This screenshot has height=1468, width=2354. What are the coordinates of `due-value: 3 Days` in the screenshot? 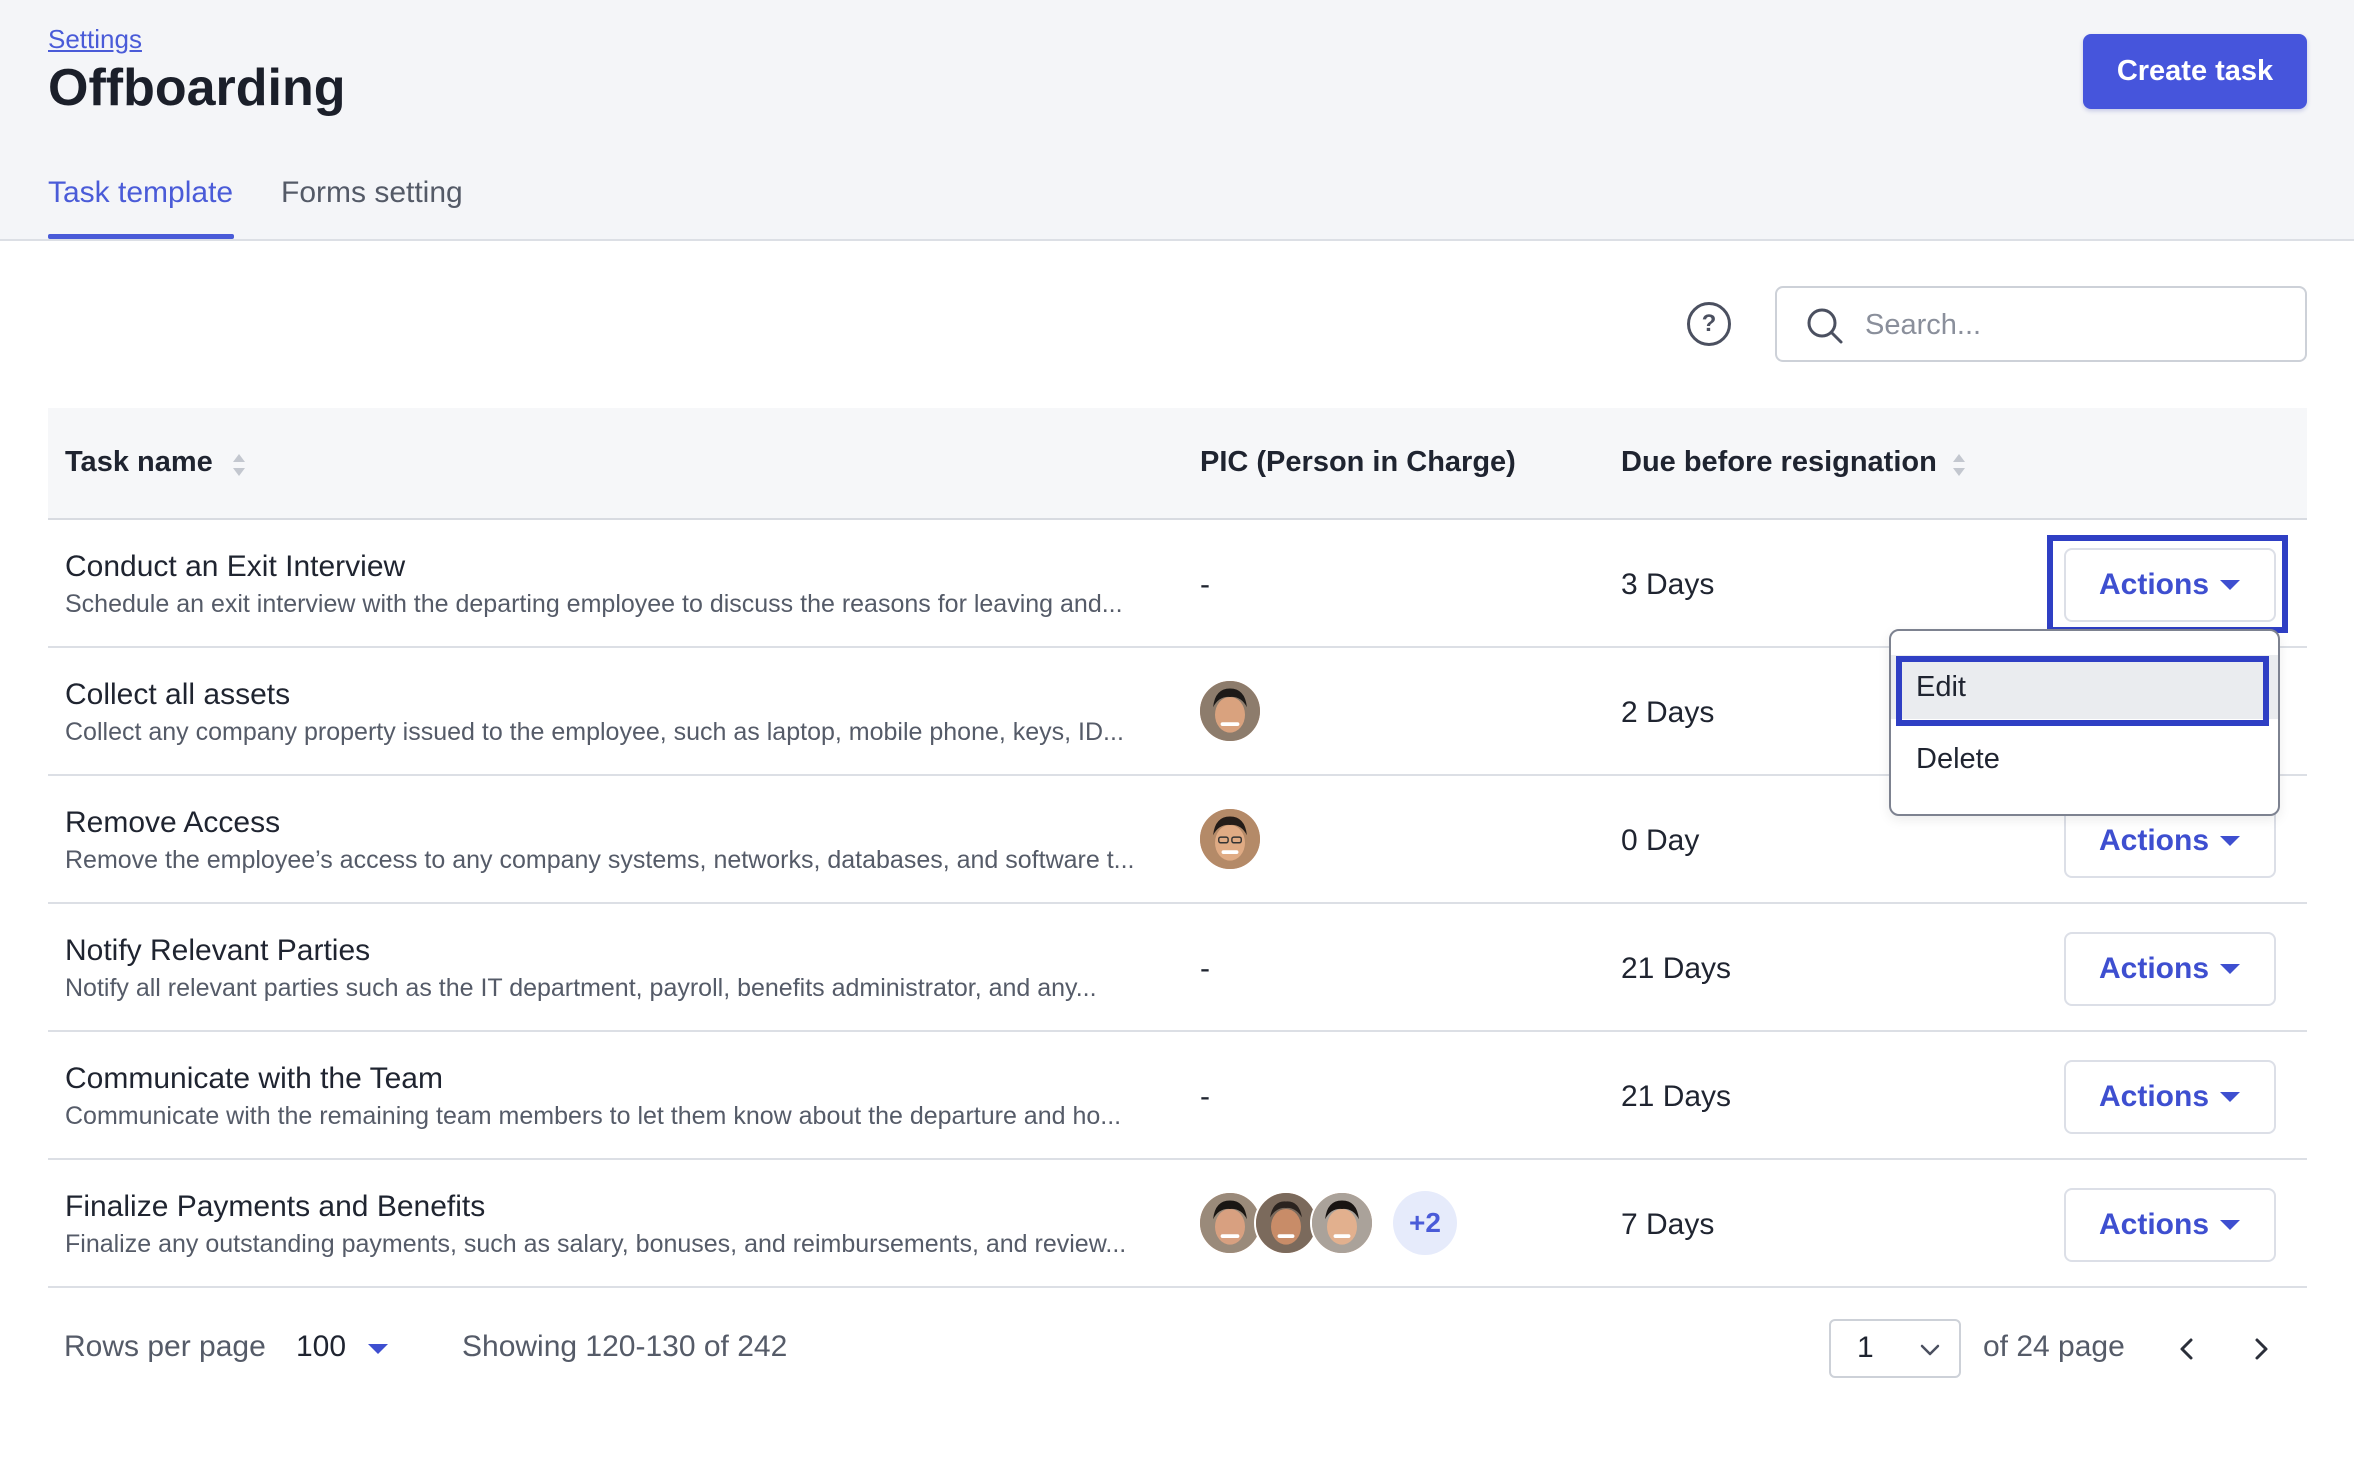 It's located at (1668, 584).